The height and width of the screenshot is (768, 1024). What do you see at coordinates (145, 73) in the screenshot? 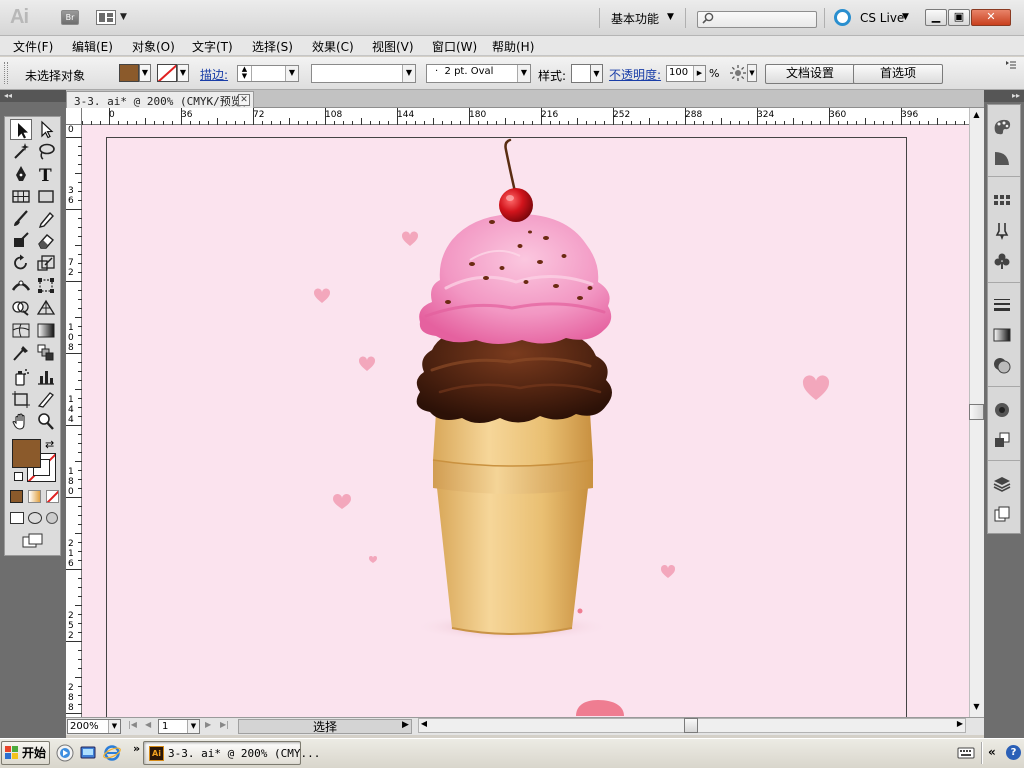
I see `fill-dropdown: ▼` at bounding box center [145, 73].